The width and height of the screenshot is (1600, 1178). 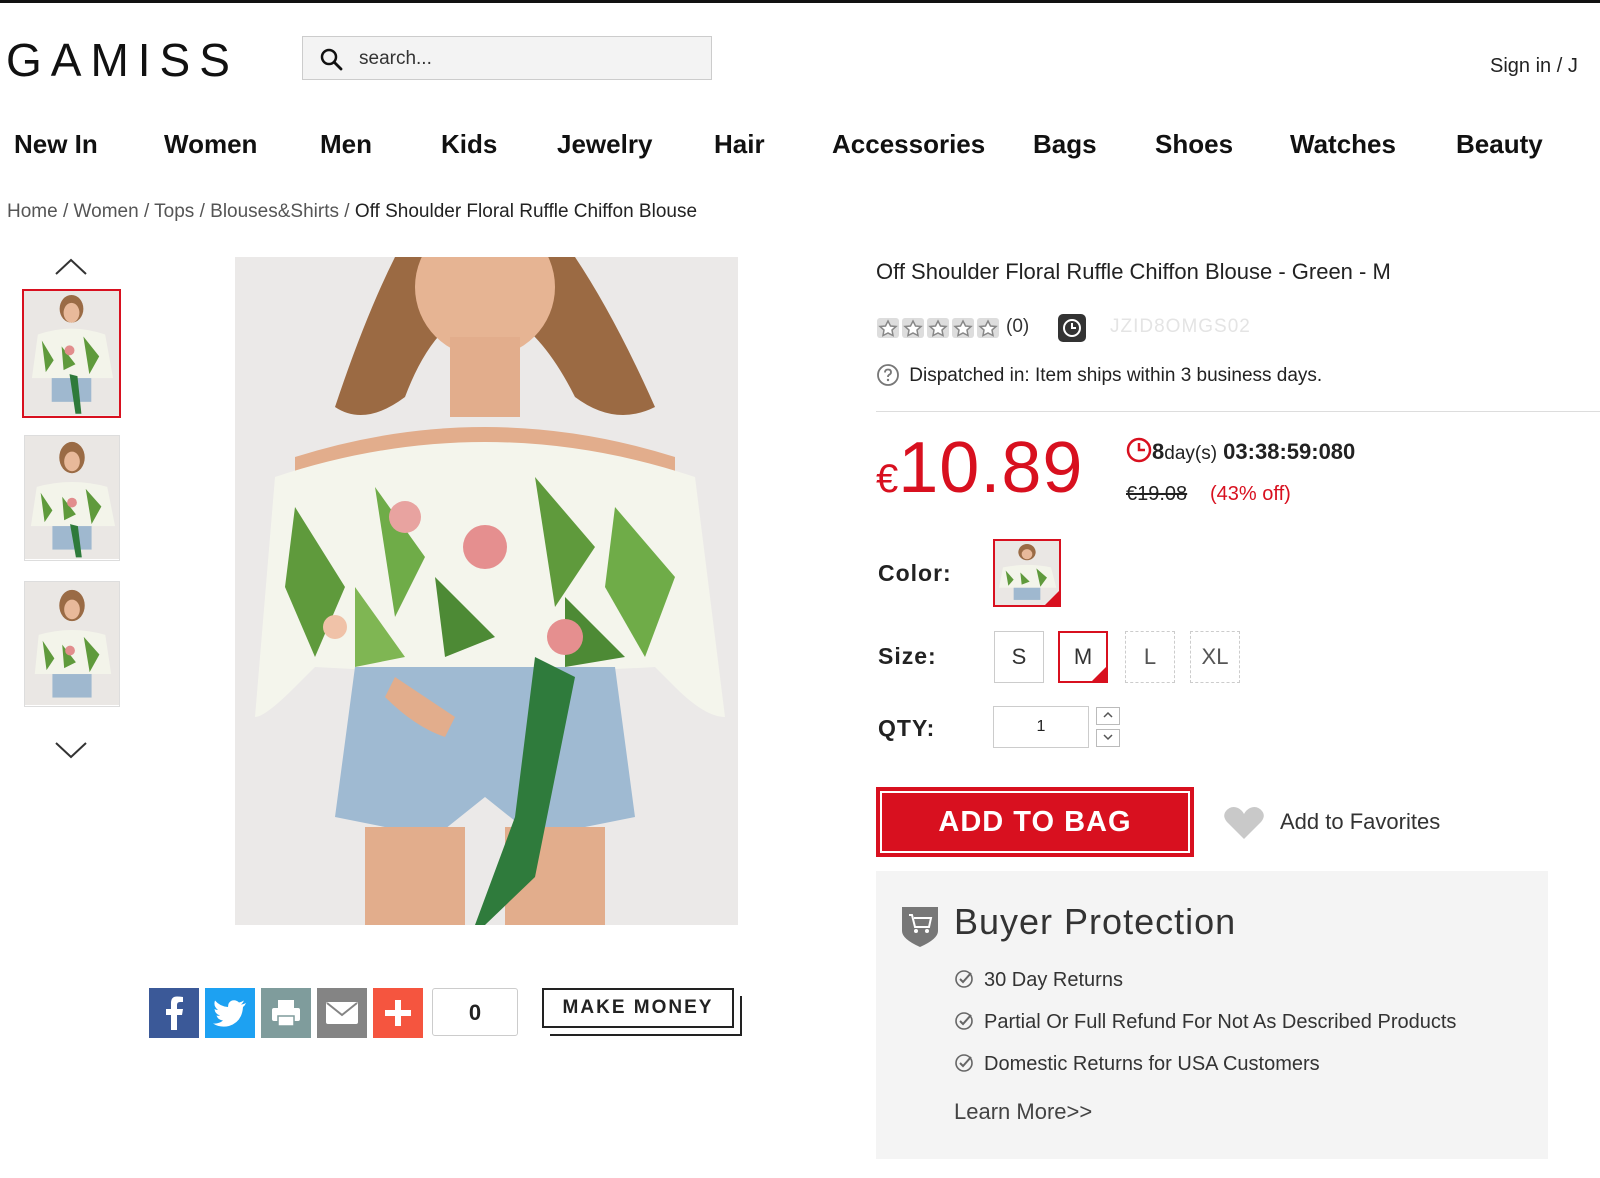 I want to click on size-label: Size:, so click(x=907, y=656).